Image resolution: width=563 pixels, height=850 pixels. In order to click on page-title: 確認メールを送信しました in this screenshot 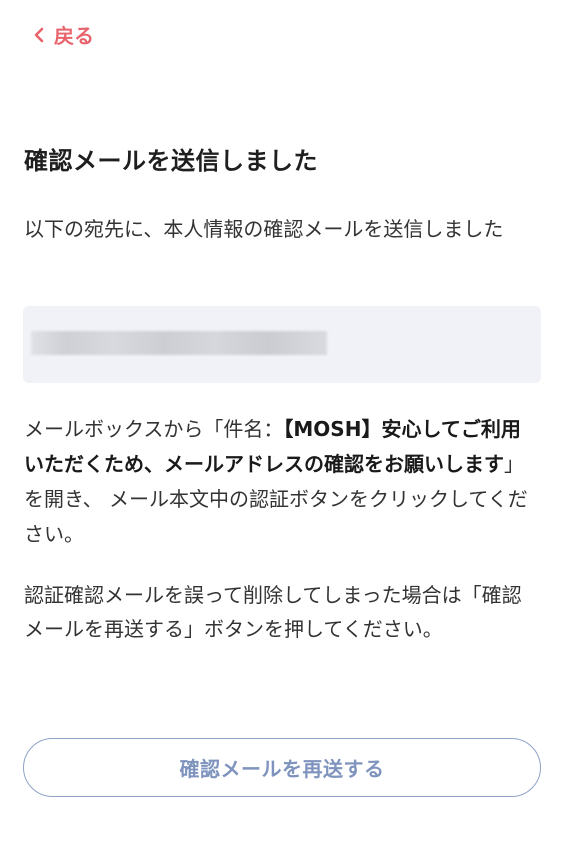, I will do `click(171, 161)`.